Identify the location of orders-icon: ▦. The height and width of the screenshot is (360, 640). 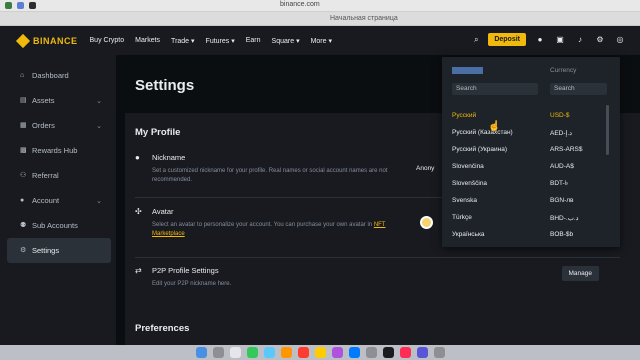
(23, 125).